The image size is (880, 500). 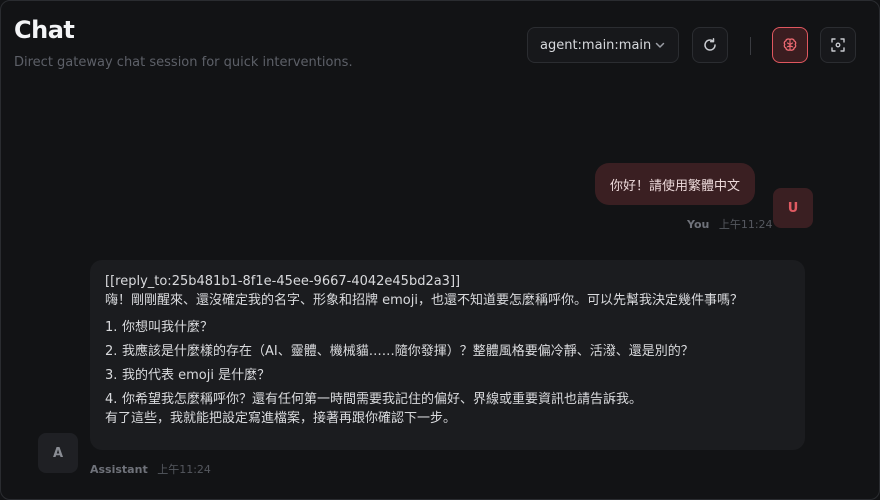 I want to click on list-item: 3. 我的代表 emoji 是什麼？, so click(x=447, y=375).